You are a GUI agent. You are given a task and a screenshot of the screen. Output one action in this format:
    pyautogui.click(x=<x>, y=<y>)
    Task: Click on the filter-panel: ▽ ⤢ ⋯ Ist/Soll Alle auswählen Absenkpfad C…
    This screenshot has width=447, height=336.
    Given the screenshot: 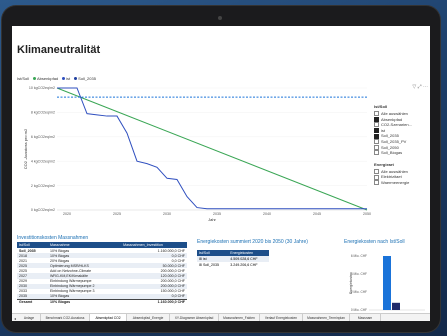 What is the action you would take?
    pyautogui.click(x=401, y=135)
    